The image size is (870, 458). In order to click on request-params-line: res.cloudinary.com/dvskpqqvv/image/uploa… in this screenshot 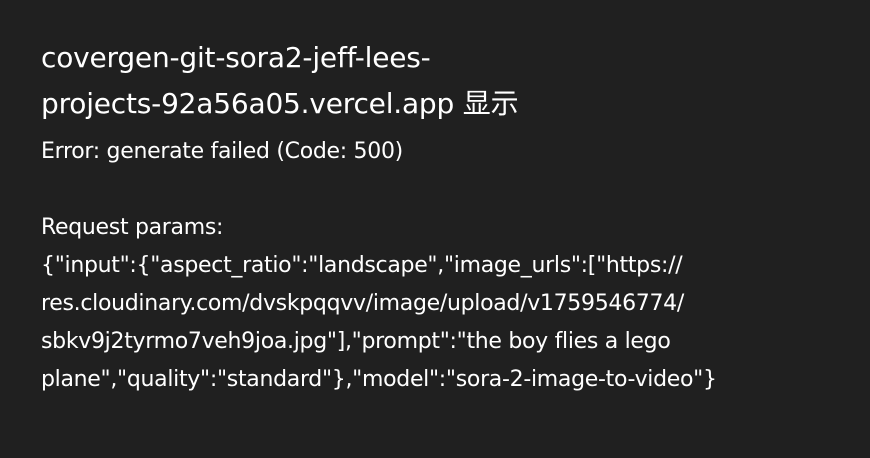, I will do `click(362, 303)`.